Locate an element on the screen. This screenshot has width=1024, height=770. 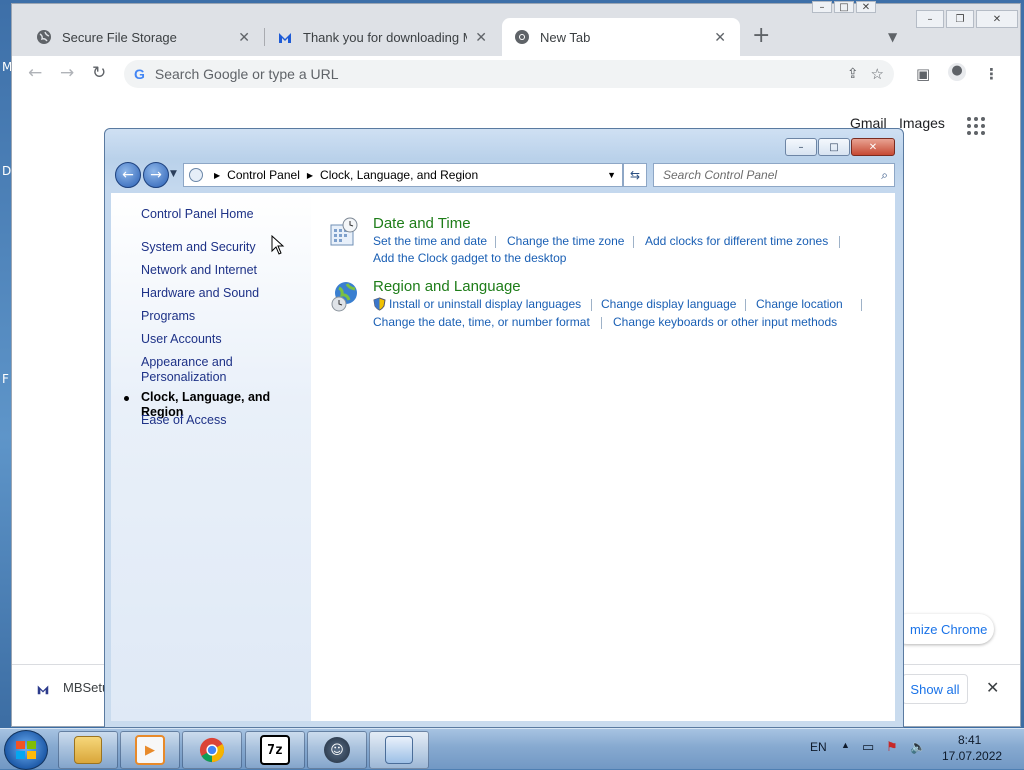
nav-hardware-and-sound: Hardware and Sound is located at coordinates (200, 293).